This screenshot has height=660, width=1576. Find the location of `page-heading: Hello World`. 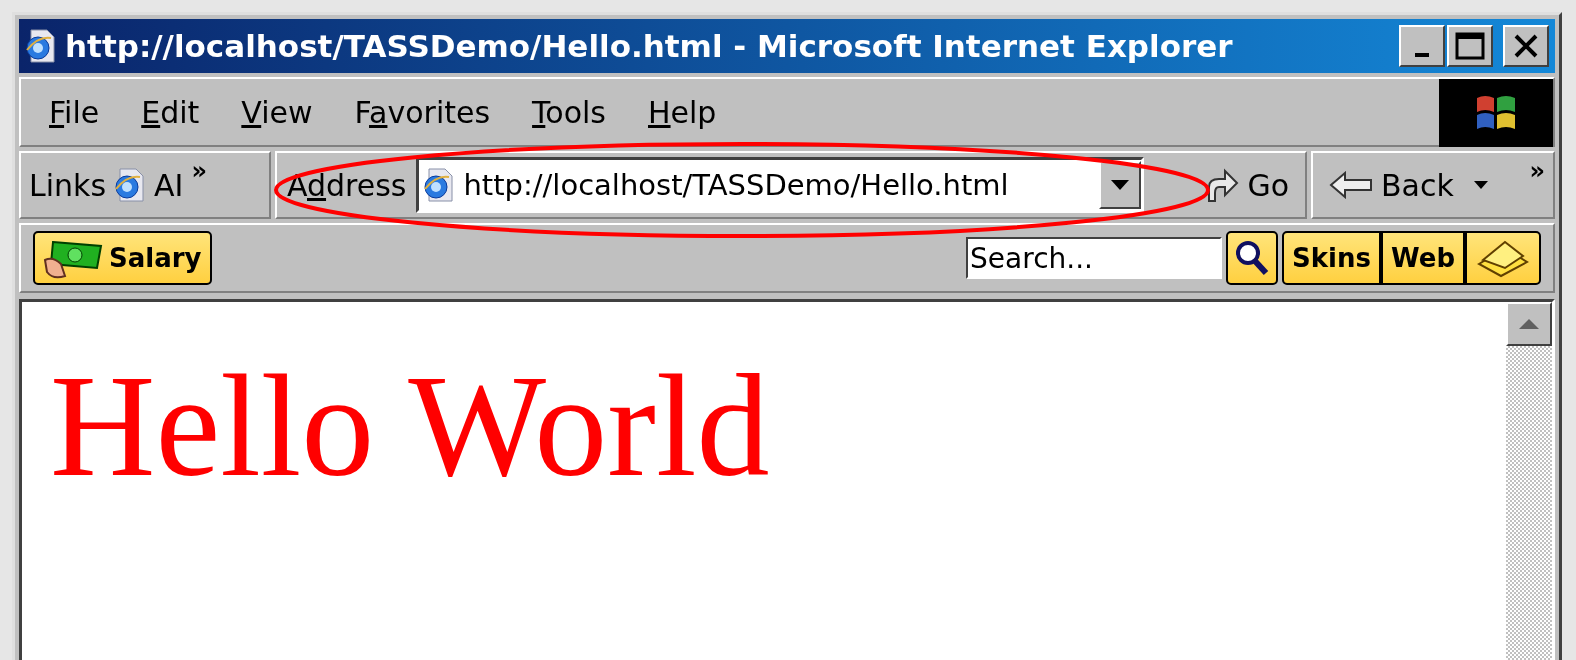

page-heading: Hello World is located at coordinates (410, 426).